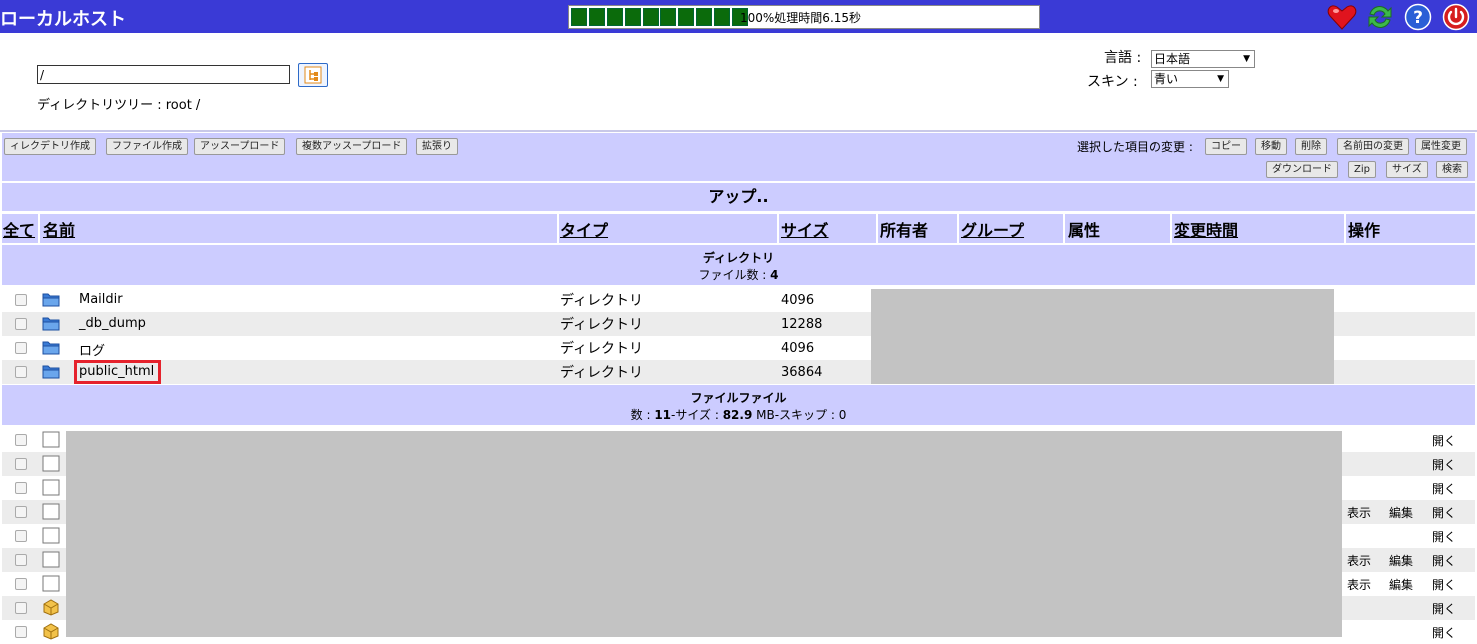  I want to click on column-group: グループ, so click(992, 229).